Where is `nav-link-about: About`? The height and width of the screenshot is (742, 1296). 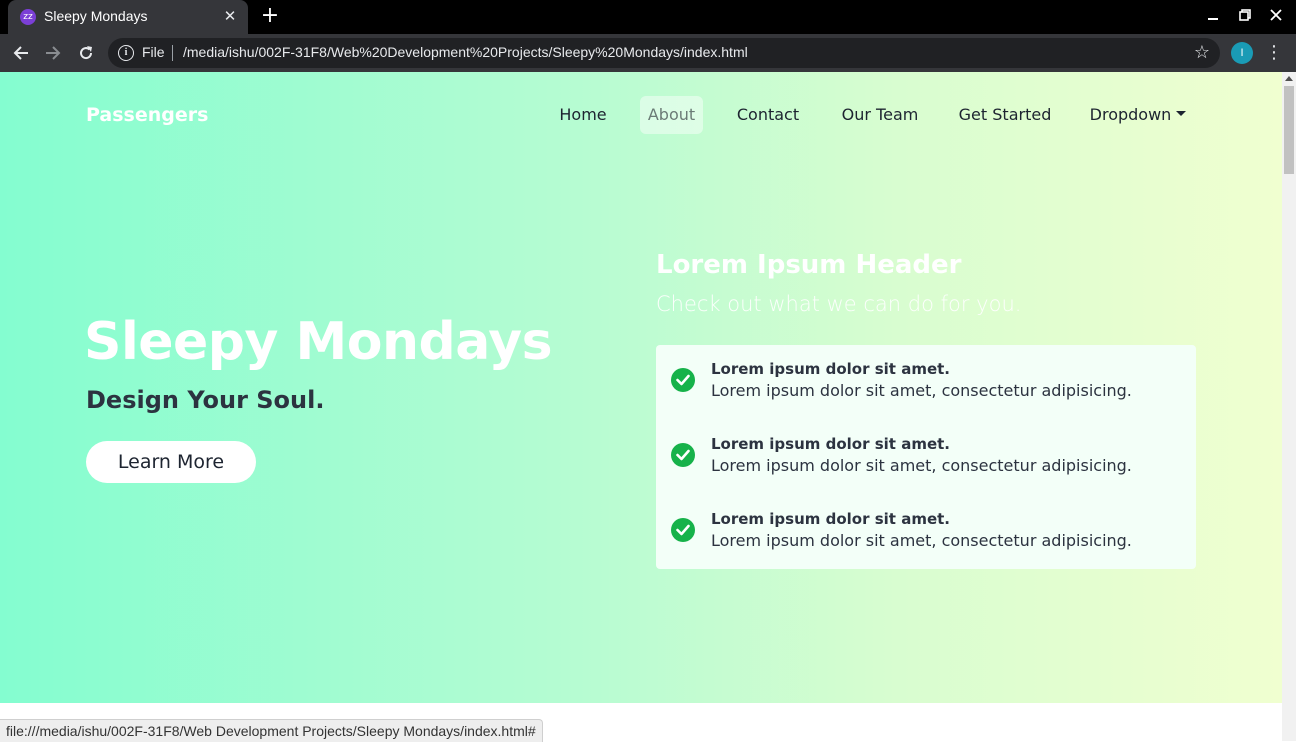 nav-link-about: About is located at coordinates (671, 115).